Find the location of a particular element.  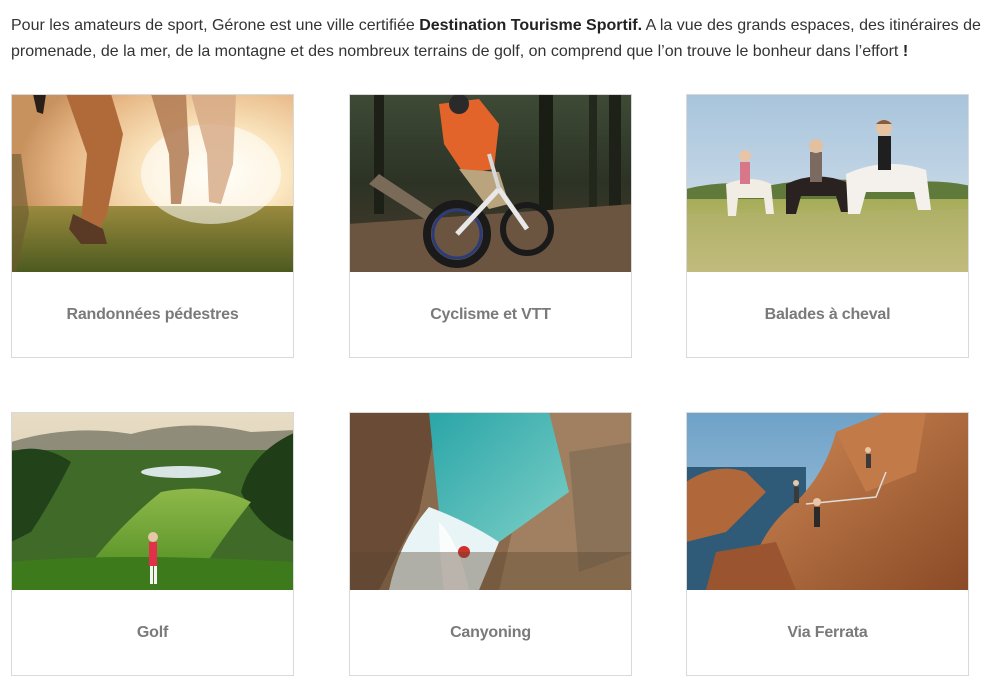

activity-label: Randonnées pédestres is located at coordinates (152, 314).